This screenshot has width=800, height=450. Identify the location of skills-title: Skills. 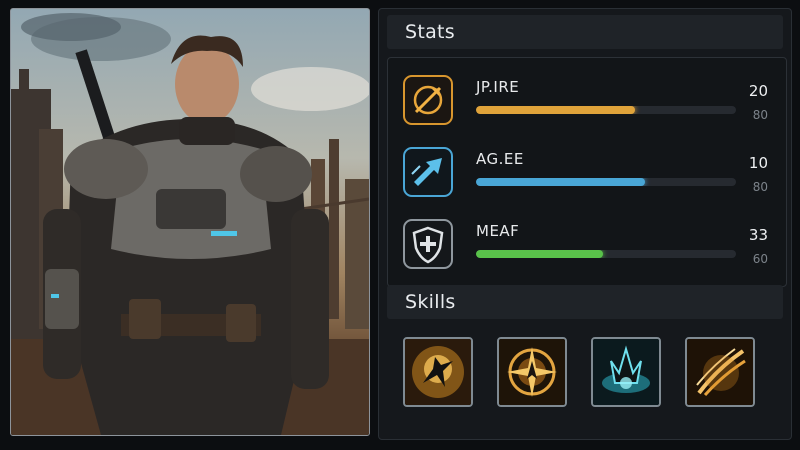
(430, 302).